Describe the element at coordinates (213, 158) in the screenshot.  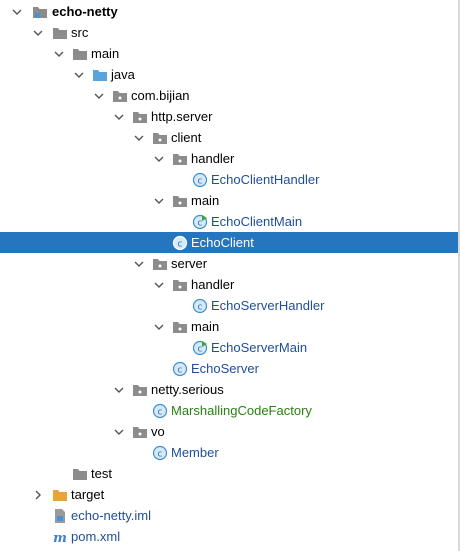
I see `tree-label: handler` at that location.